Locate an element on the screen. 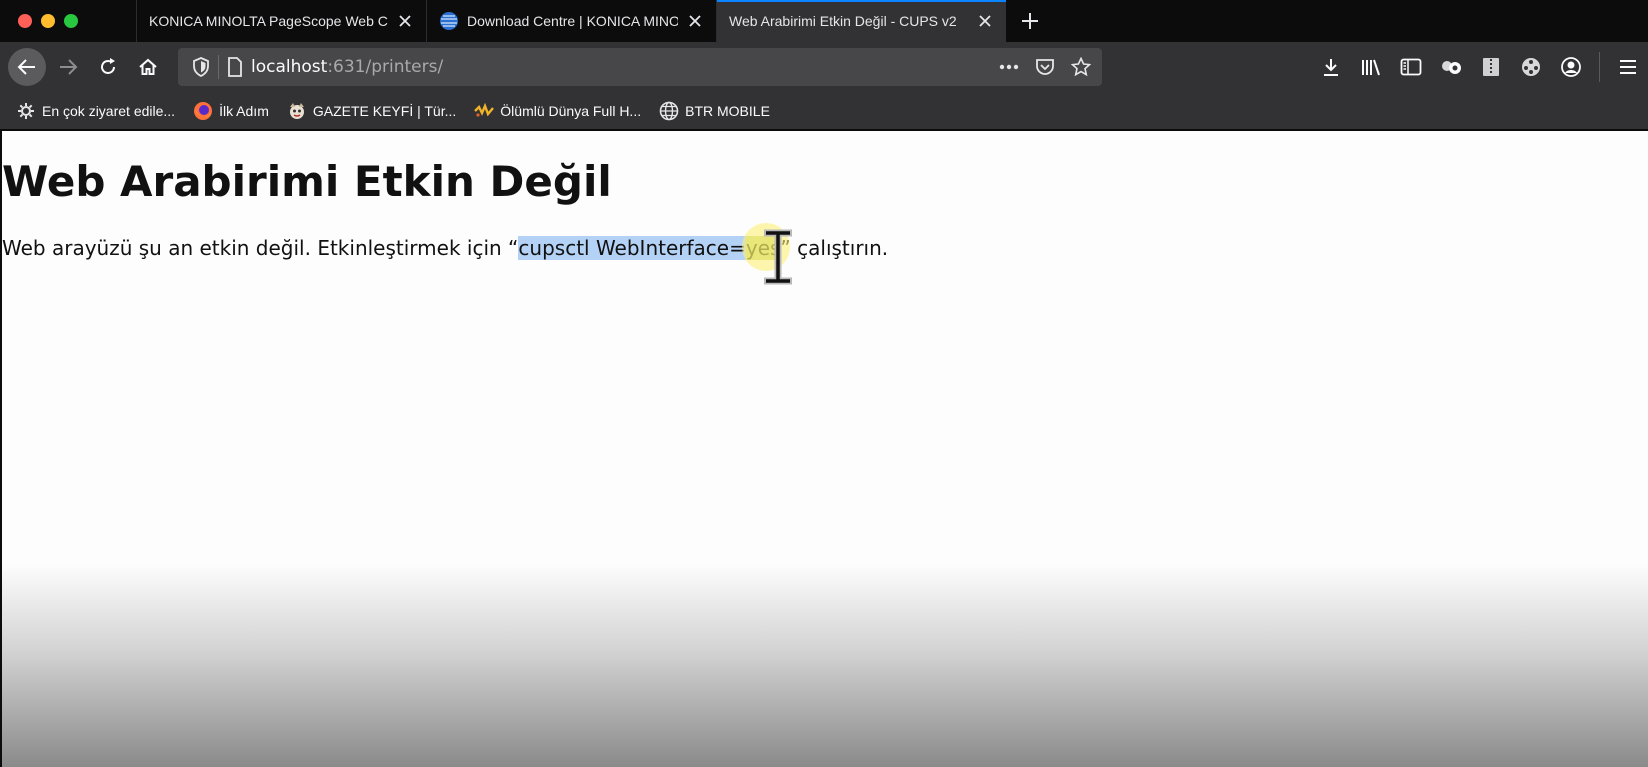  page-actions-icon is located at coordinates (1009, 67).